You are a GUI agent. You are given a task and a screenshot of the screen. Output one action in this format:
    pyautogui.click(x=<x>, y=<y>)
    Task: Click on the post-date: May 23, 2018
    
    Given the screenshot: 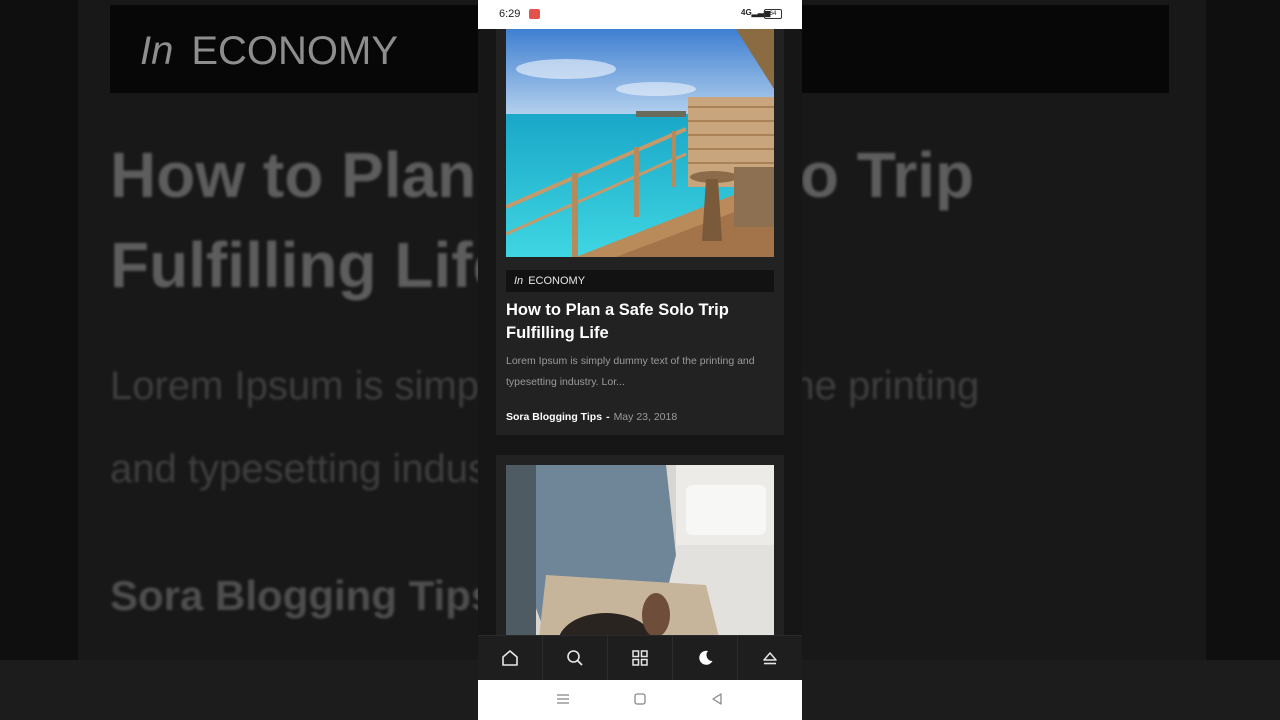 What is the action you would take?
    pyautogui.click(x=645, y=417)
    